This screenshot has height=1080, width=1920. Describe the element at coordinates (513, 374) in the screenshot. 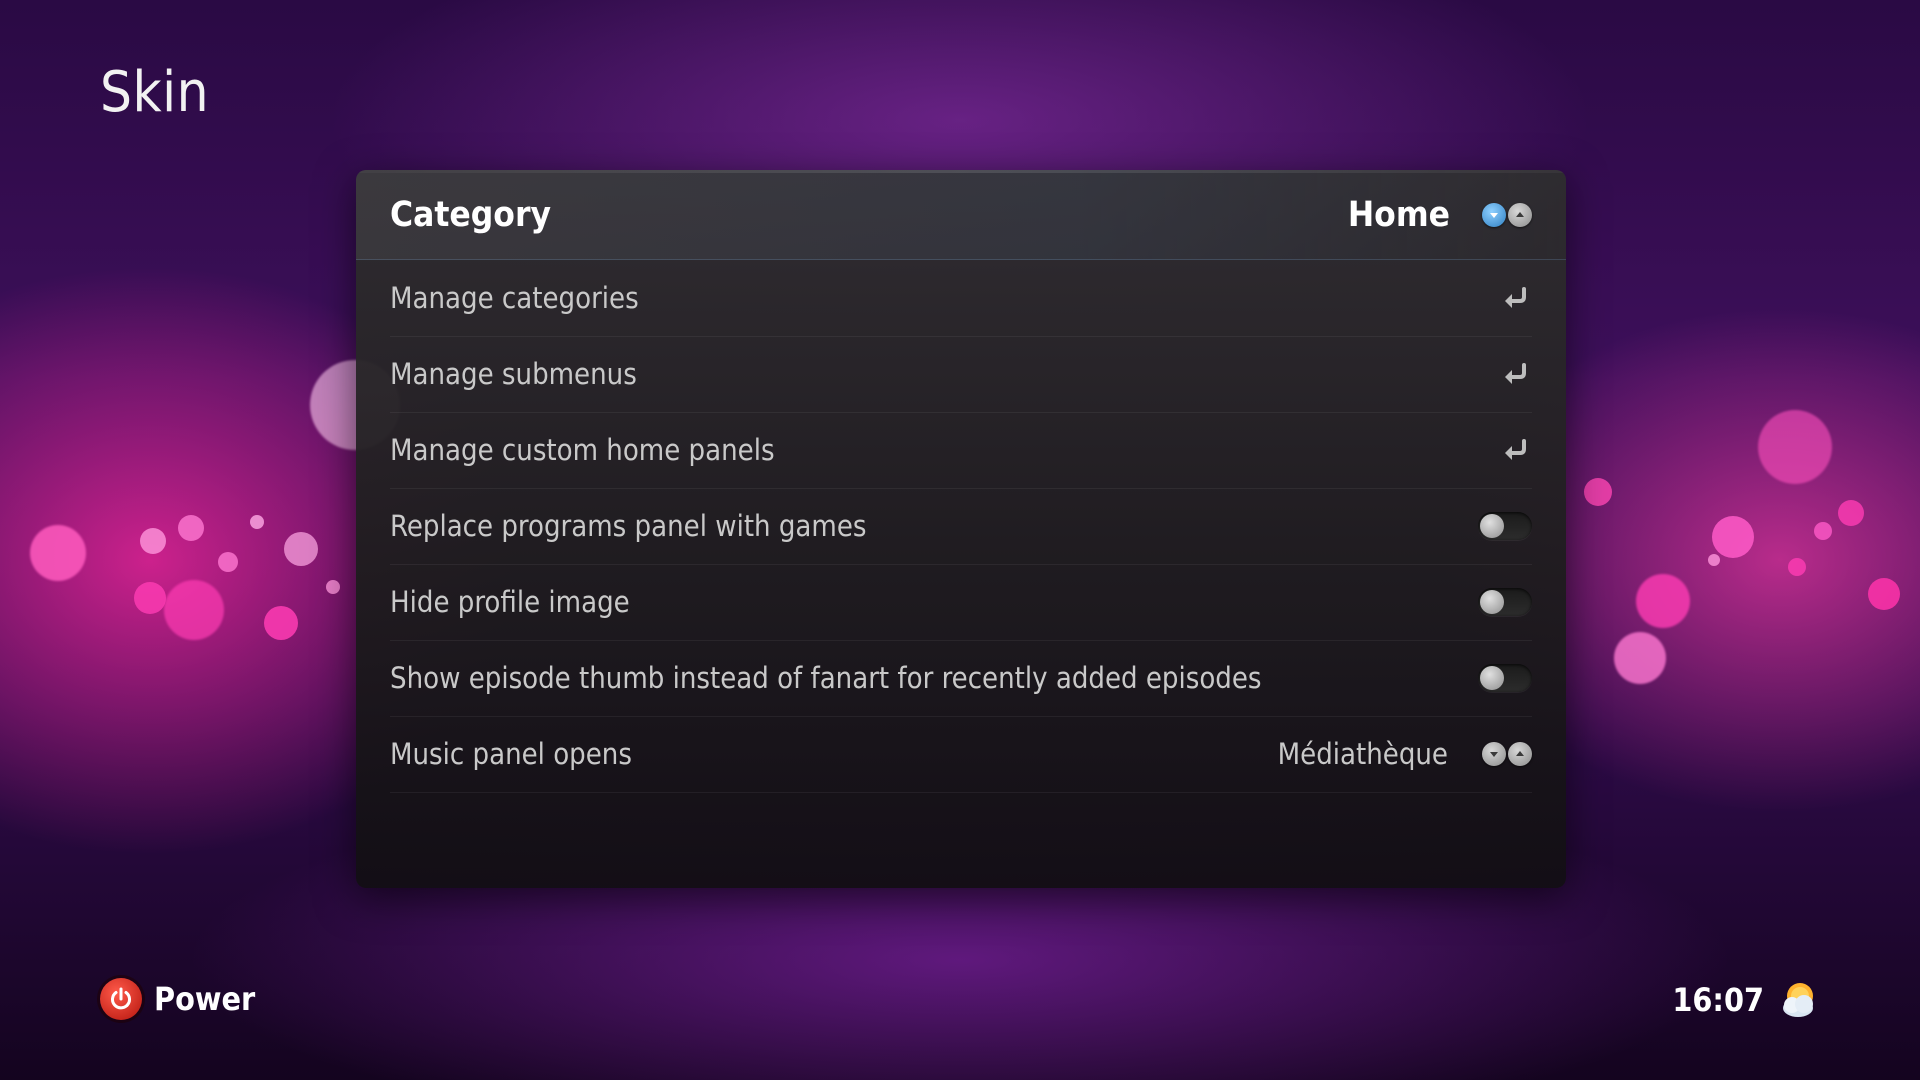

I see `setting-label: Manage submenus` at that location.